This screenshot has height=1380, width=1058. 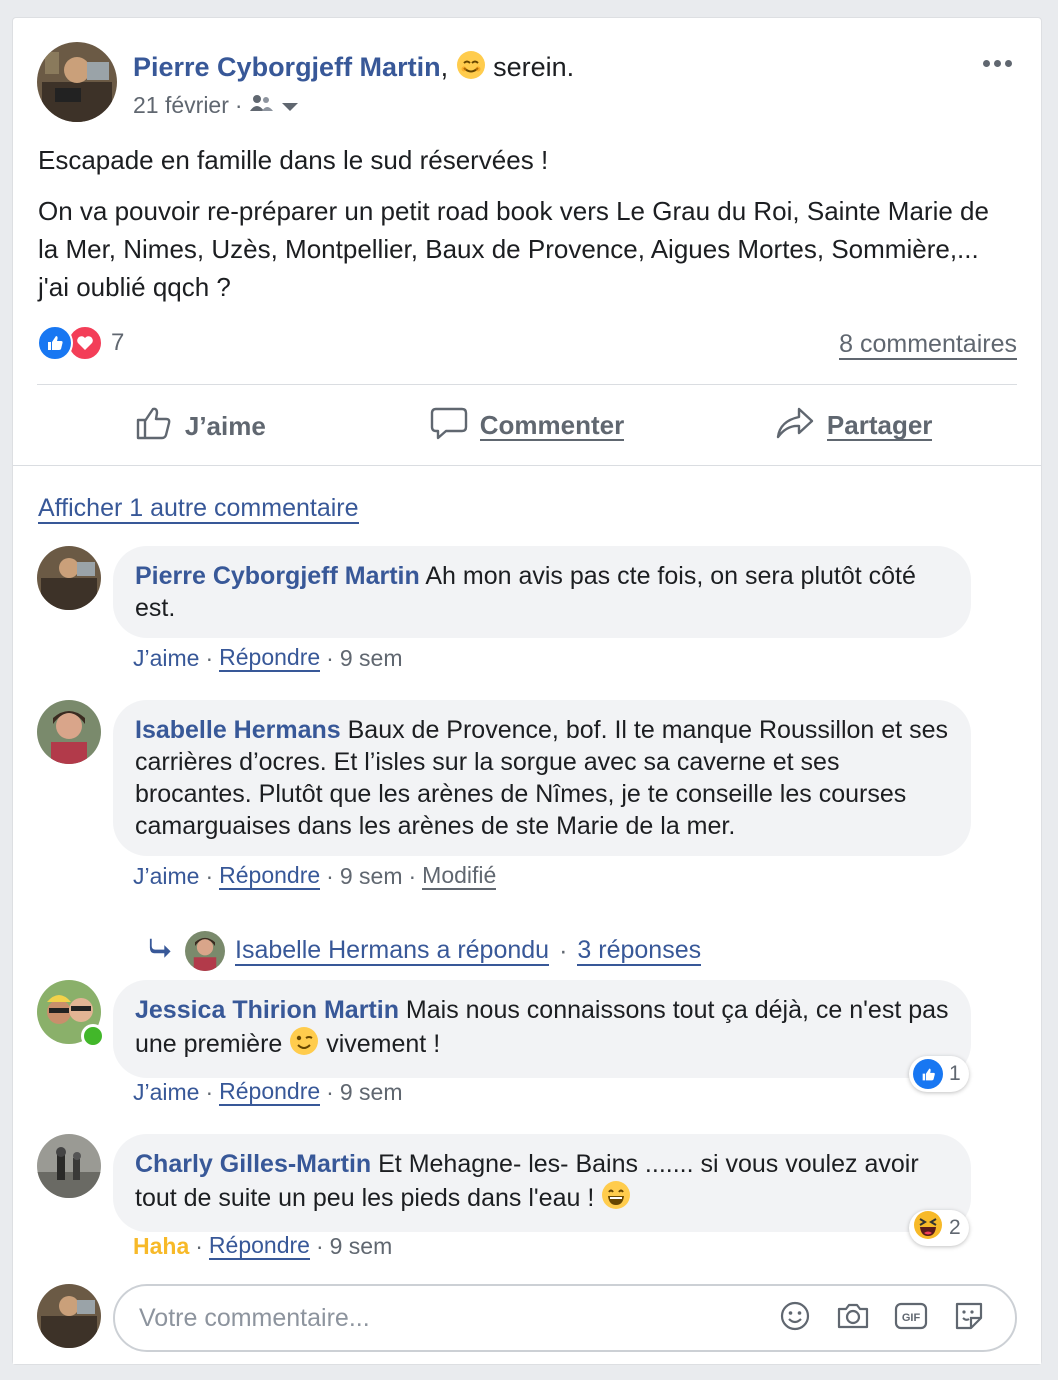 I want to click on comment-label: Commenter, so click(x=552, y=425).